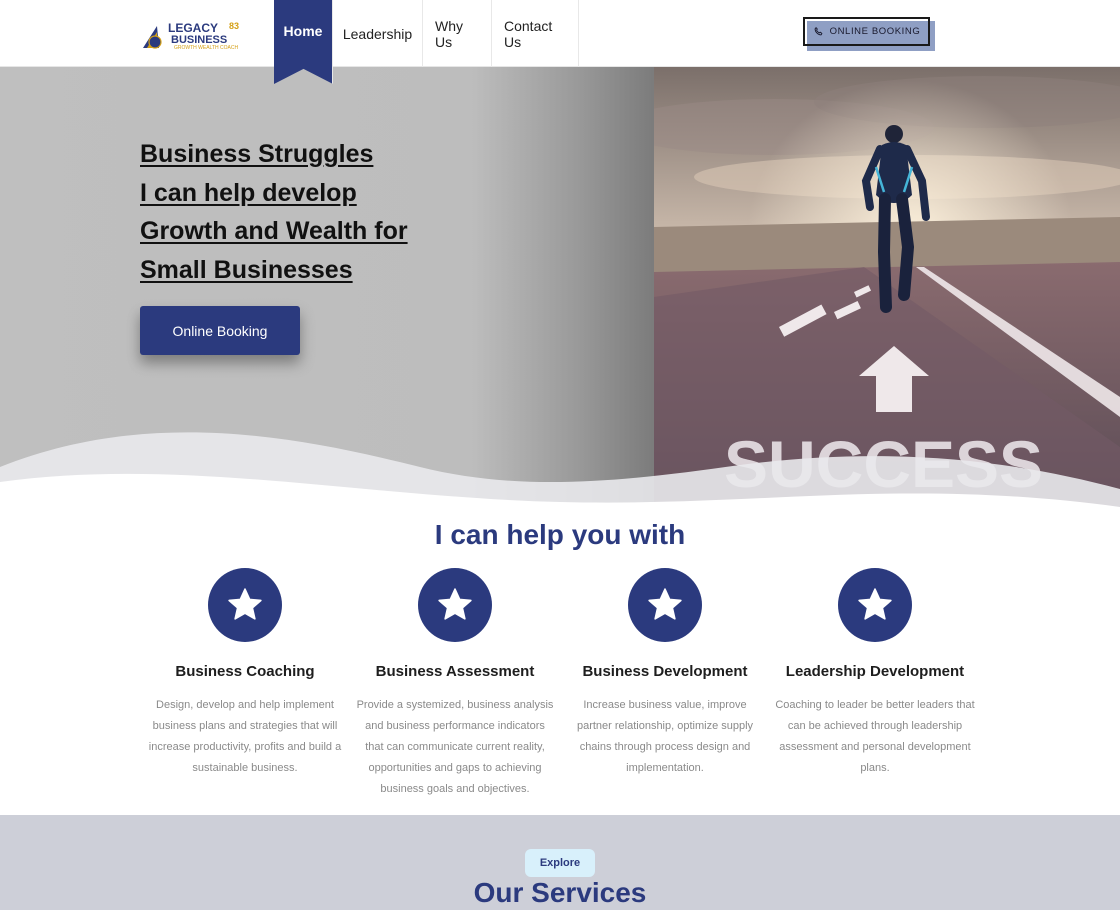 Image resolution: width=1120 pixels, height=910 pixels. I want to click on card-title: Business Assessment, so click(455, 671).